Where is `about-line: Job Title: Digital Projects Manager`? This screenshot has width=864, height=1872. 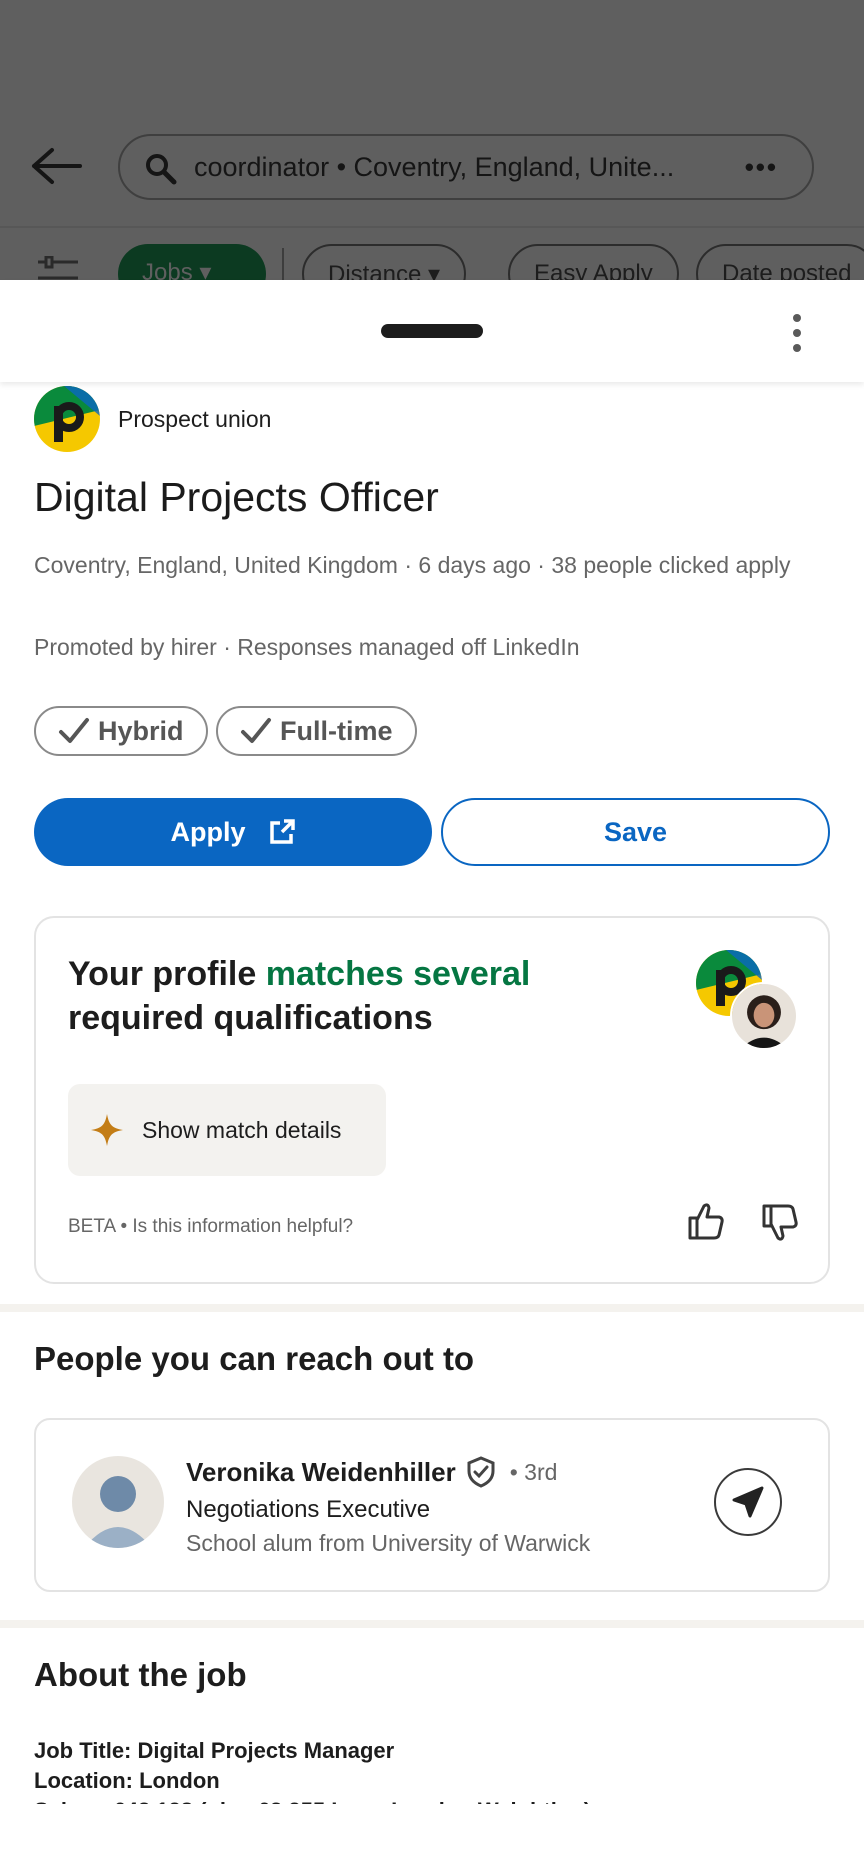 about-line: Job Title: Digital Projects Manager is located at coordinates (214, 1750).